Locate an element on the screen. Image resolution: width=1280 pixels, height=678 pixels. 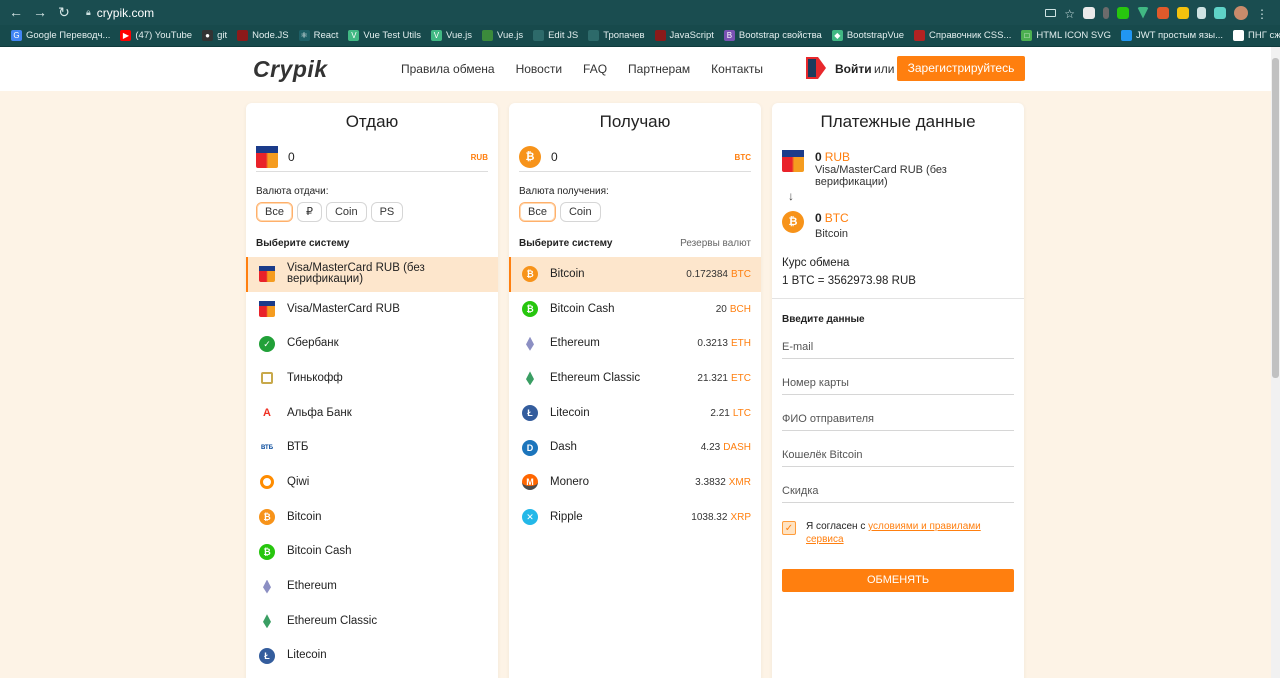
address-bar: 🔒︎ crypik.com is located at coordinates (120, 13).